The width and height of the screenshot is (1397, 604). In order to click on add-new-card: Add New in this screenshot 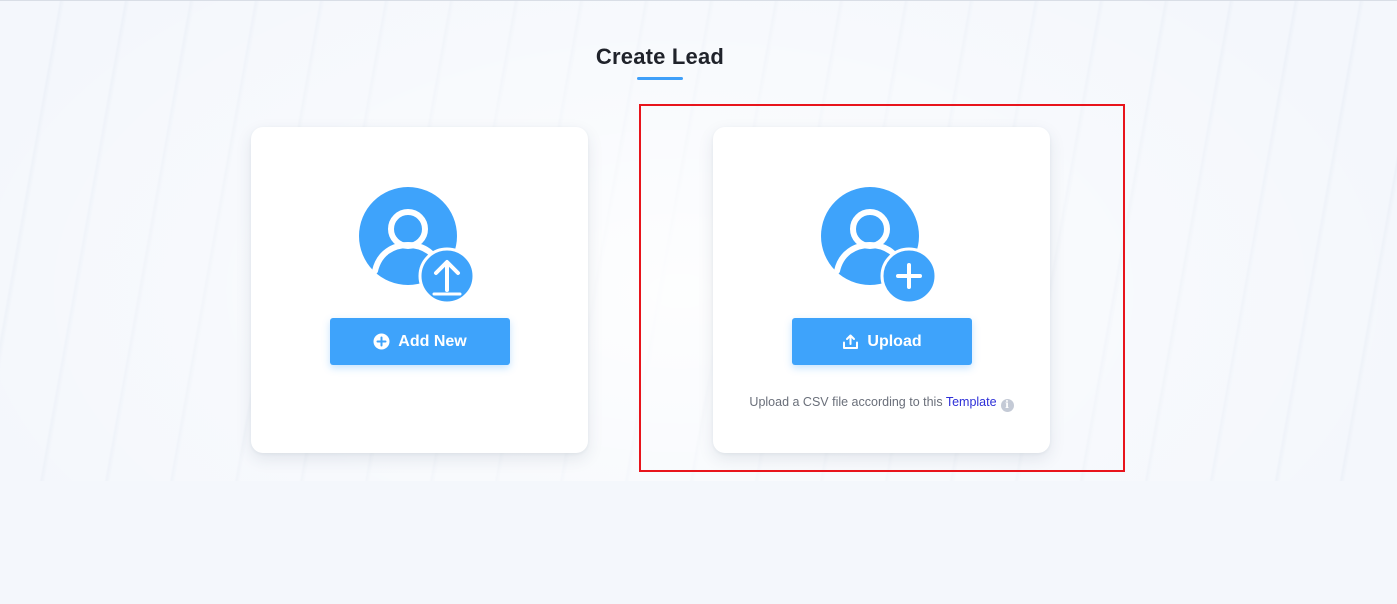, I will do `click(419, 290)`.